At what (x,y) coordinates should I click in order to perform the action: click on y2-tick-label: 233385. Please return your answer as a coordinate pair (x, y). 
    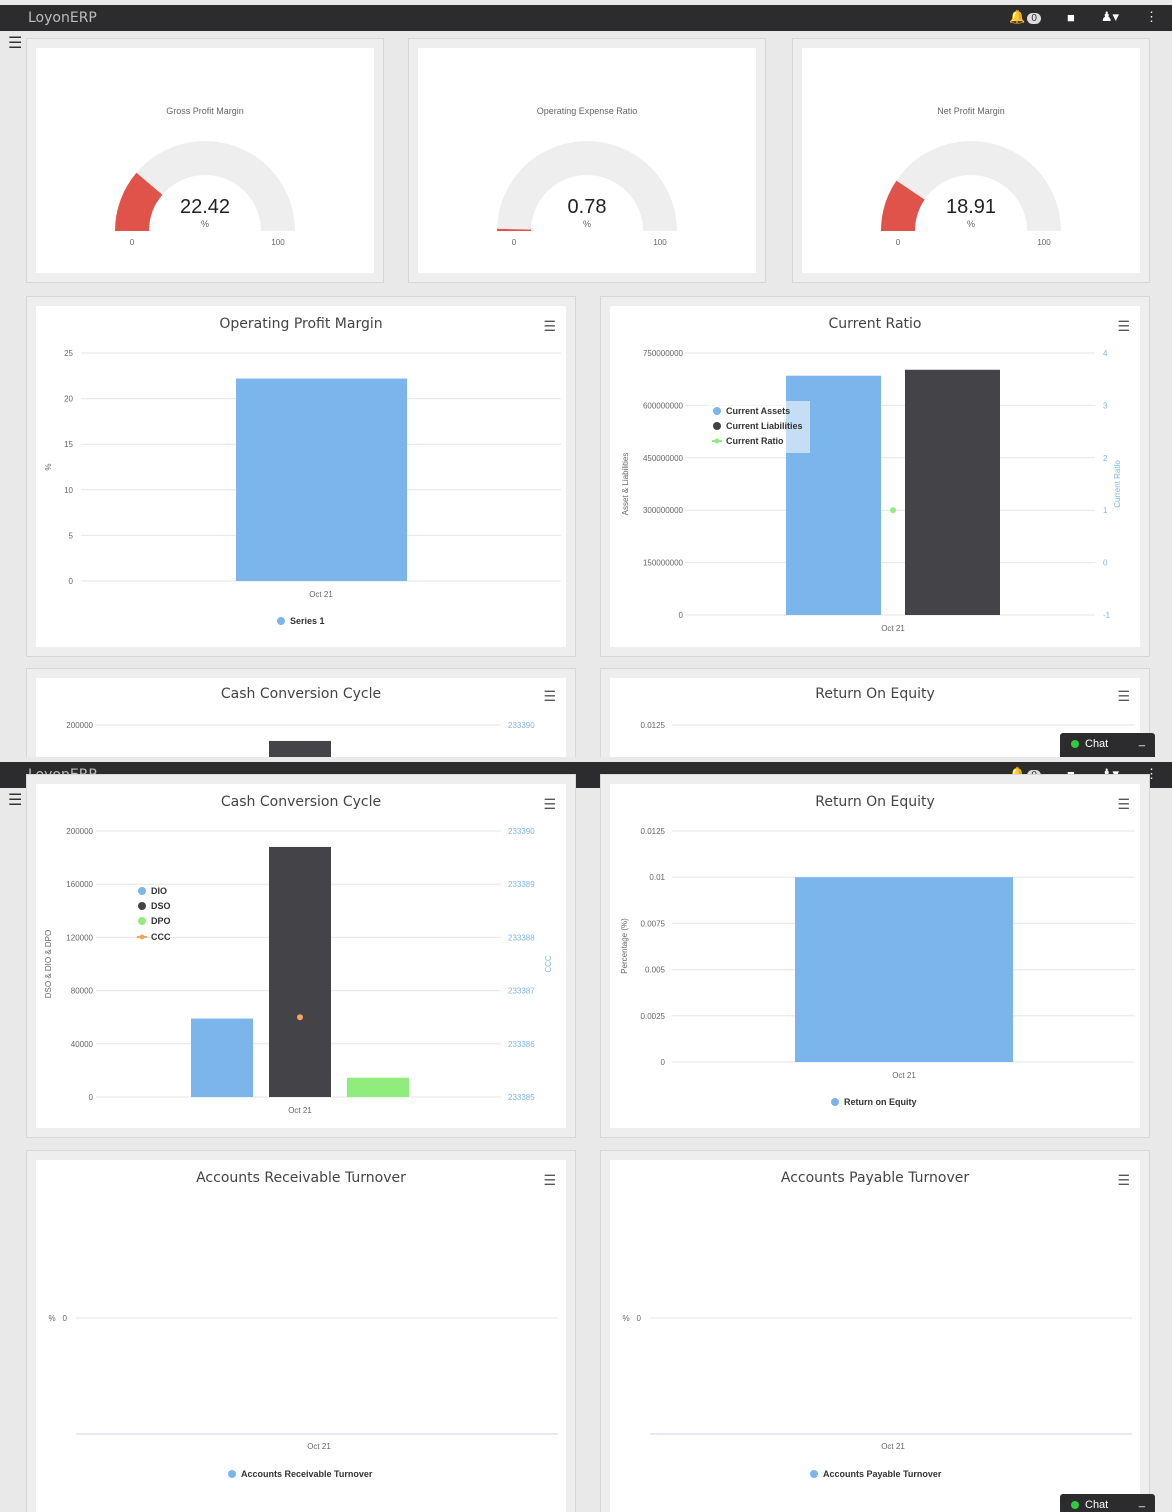
    Looking at the image, I should click on (521, 1097).